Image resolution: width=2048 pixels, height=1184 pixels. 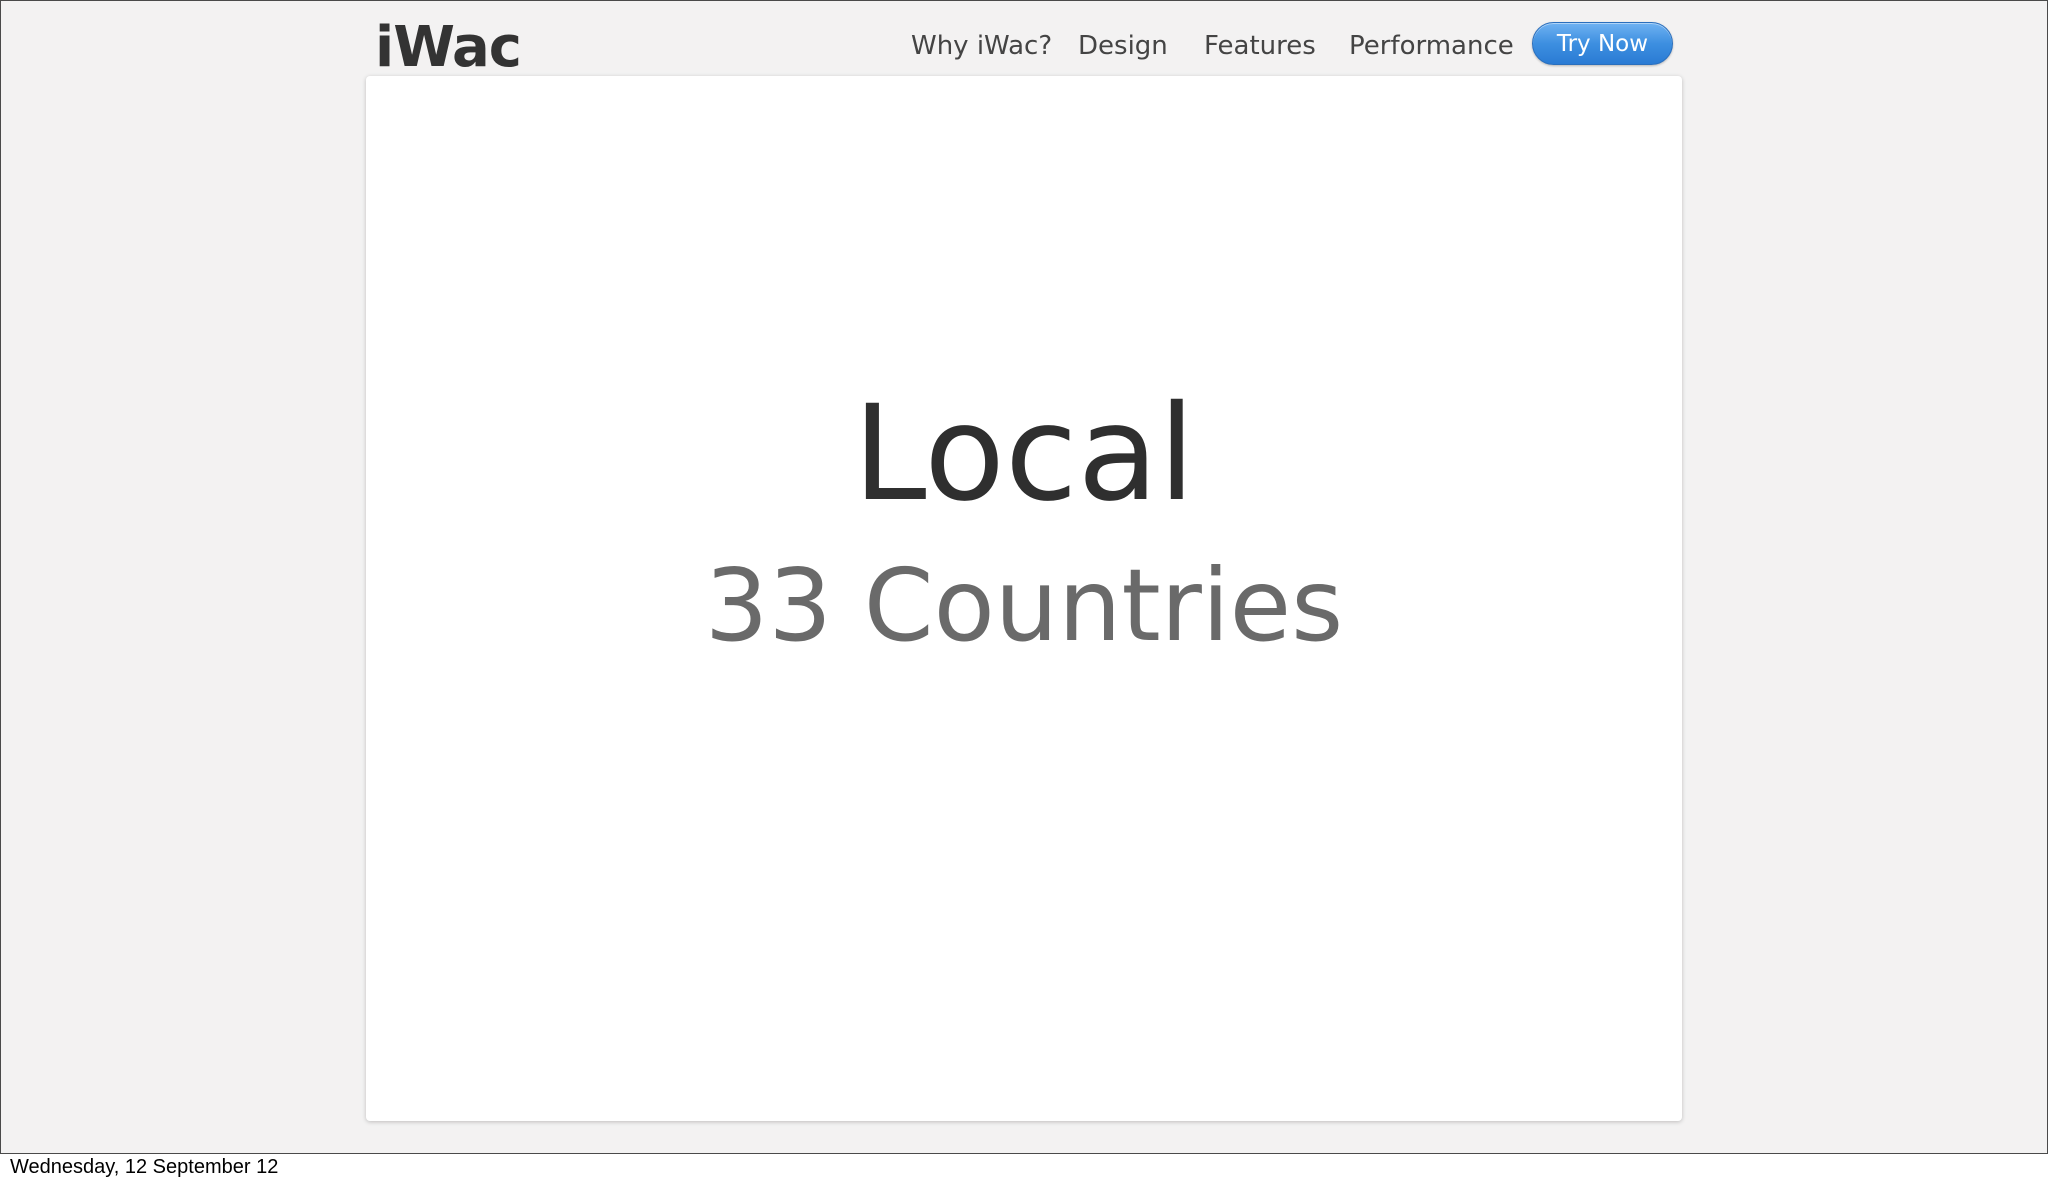 What do you see at coordinates (144, 1167) in the screenshot?
I see `footer-date: Wednesday, 12 September 12` at bounding box center [144, 1167].